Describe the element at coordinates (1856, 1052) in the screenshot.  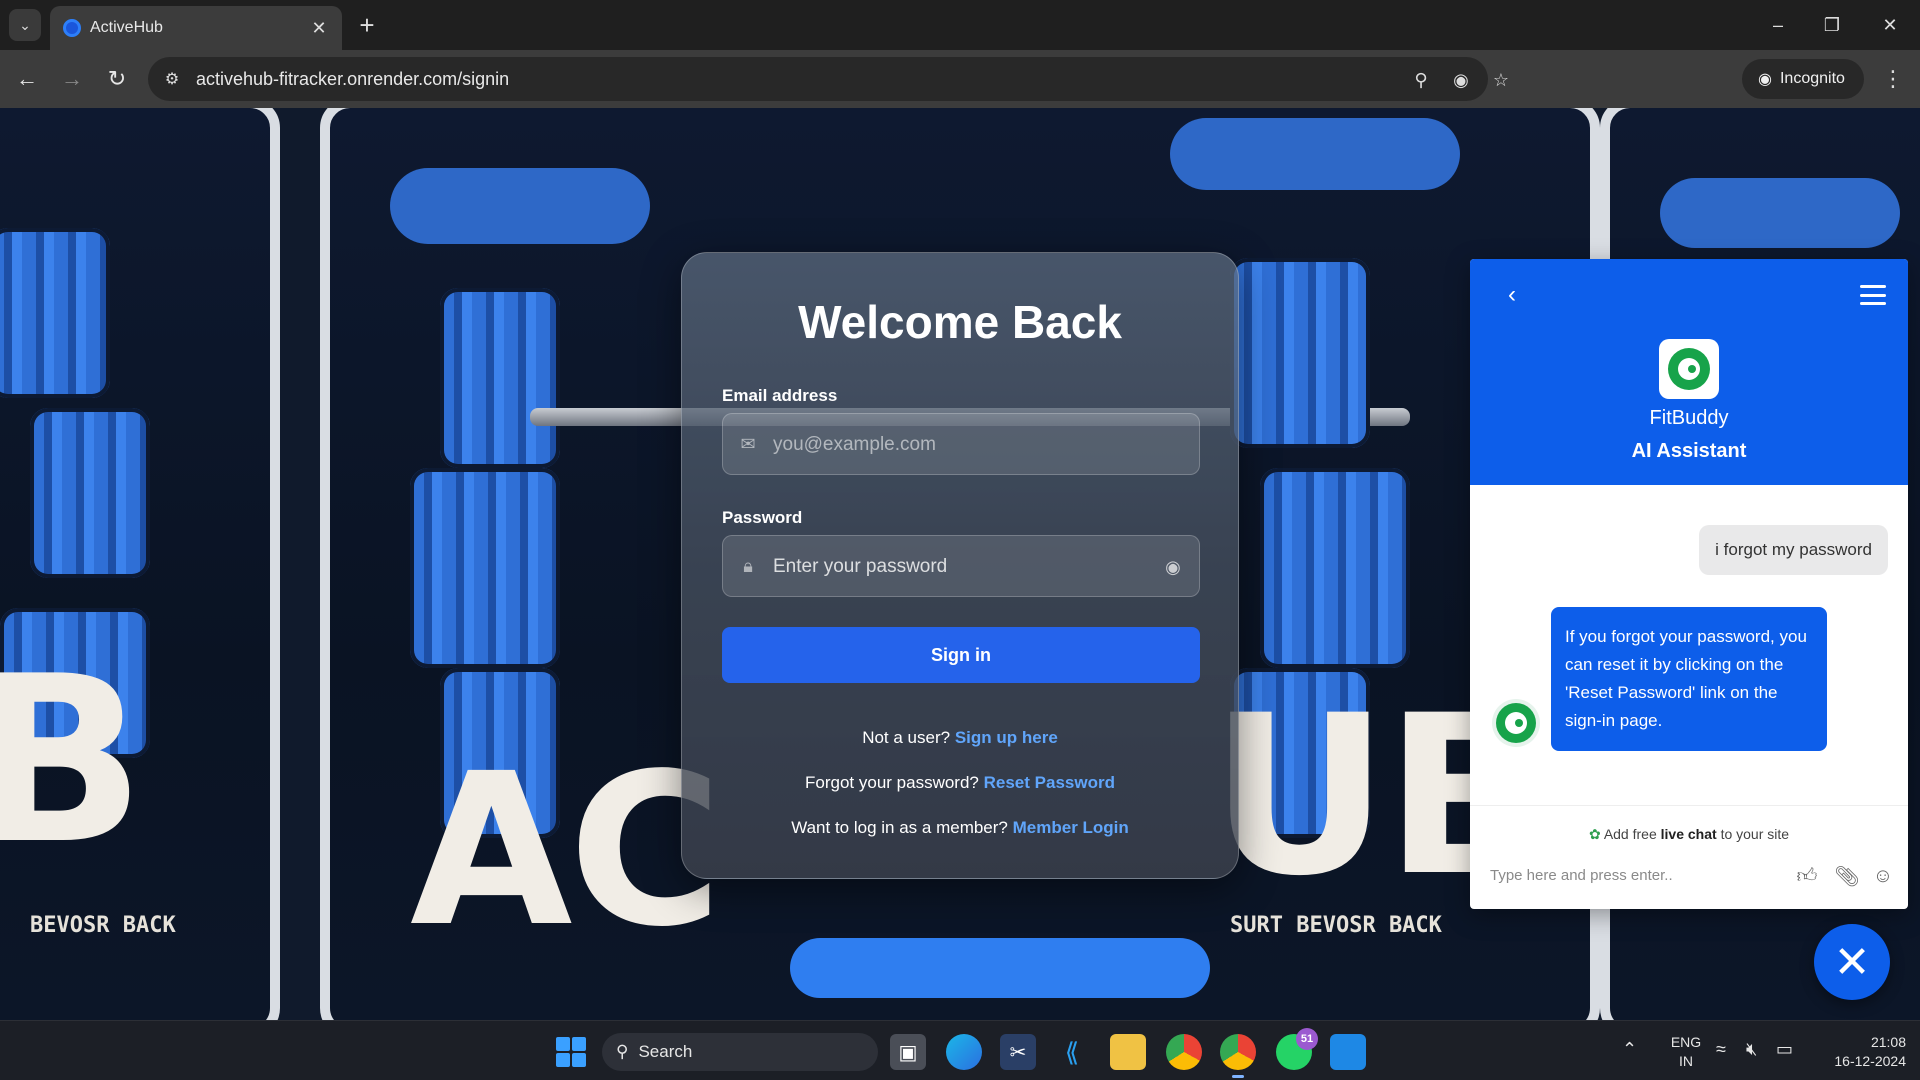
I see `system-clock: 21:08 16-12-2024` at that location.